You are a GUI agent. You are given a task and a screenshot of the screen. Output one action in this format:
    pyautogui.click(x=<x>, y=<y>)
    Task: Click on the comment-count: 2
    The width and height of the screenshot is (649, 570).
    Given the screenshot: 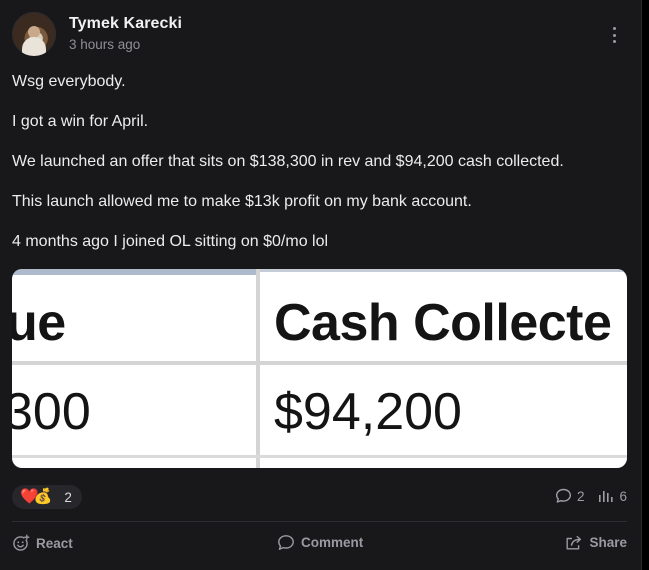 What is the action you would take?
    pyautogui.click(x=580, y=496)
    